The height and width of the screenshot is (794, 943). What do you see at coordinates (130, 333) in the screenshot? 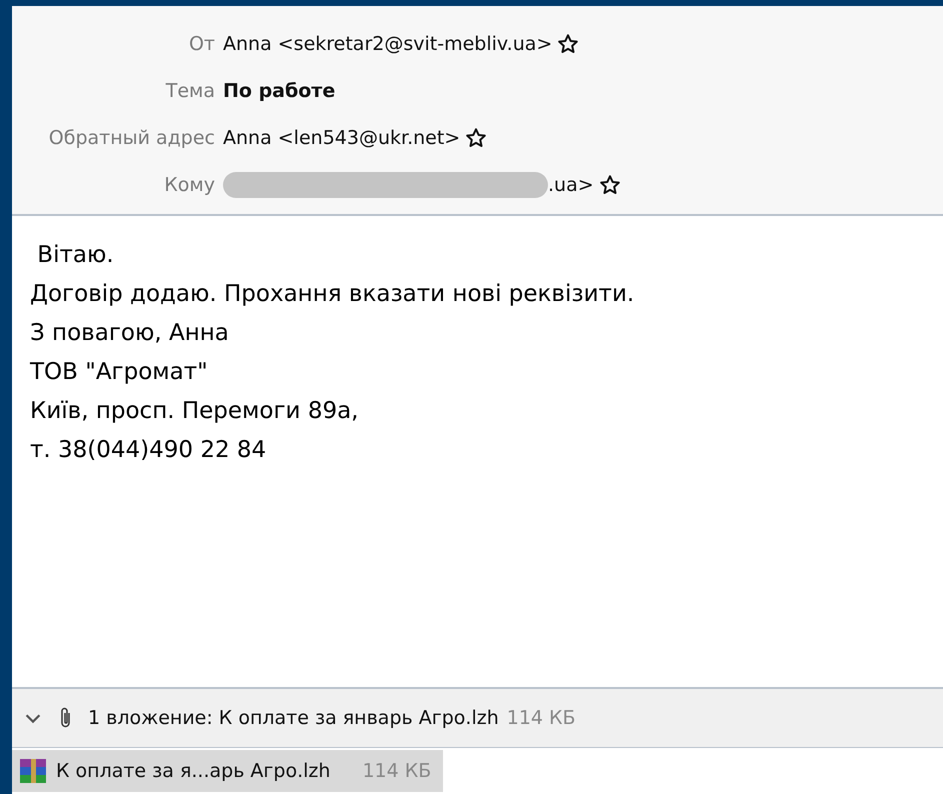
I see `message-line: З повагою, Анна` at bounding box center [130, 333].